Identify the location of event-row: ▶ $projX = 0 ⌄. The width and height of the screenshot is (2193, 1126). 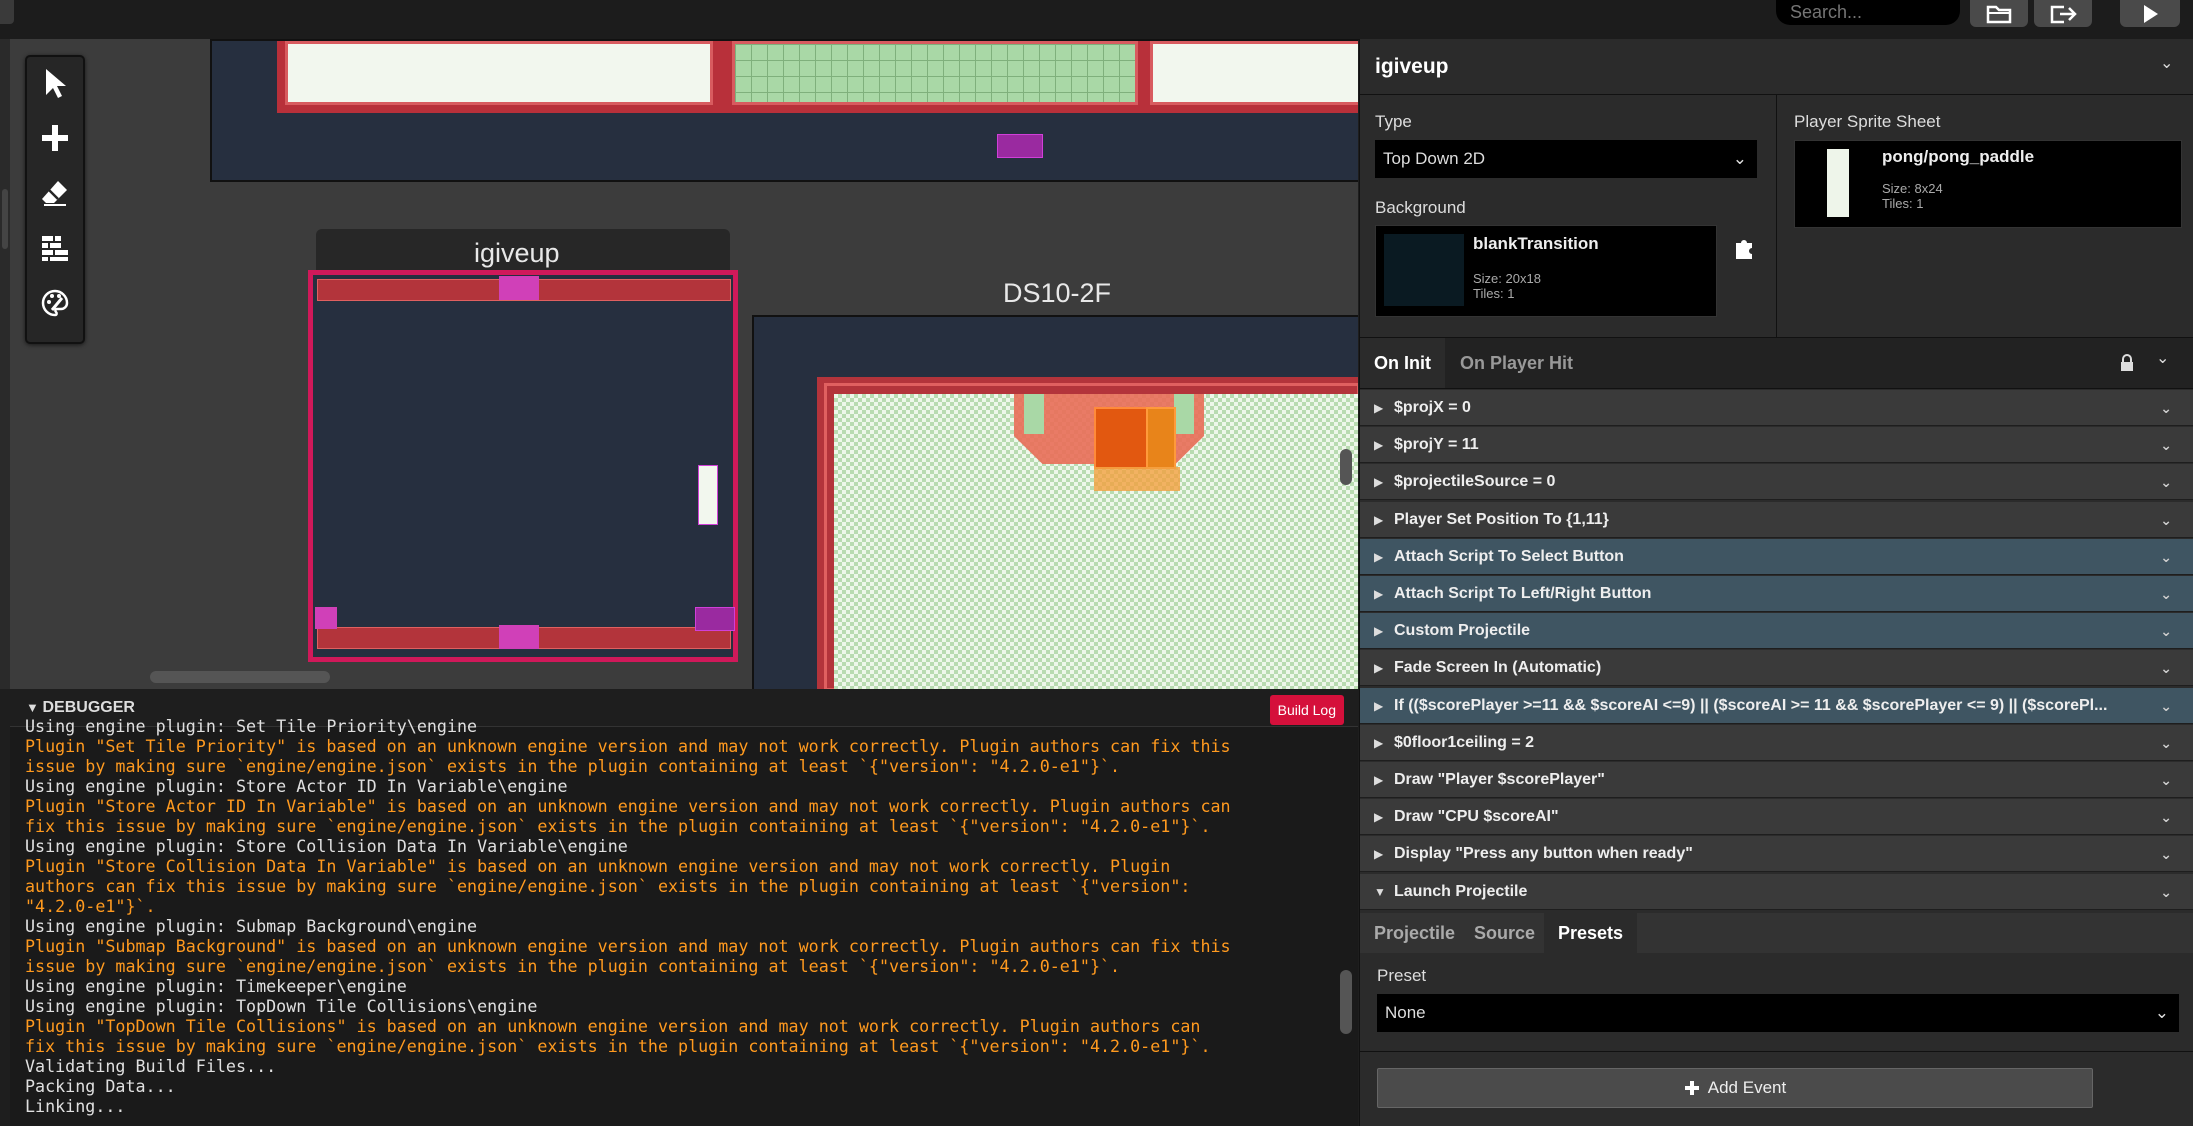
(1776, 408).